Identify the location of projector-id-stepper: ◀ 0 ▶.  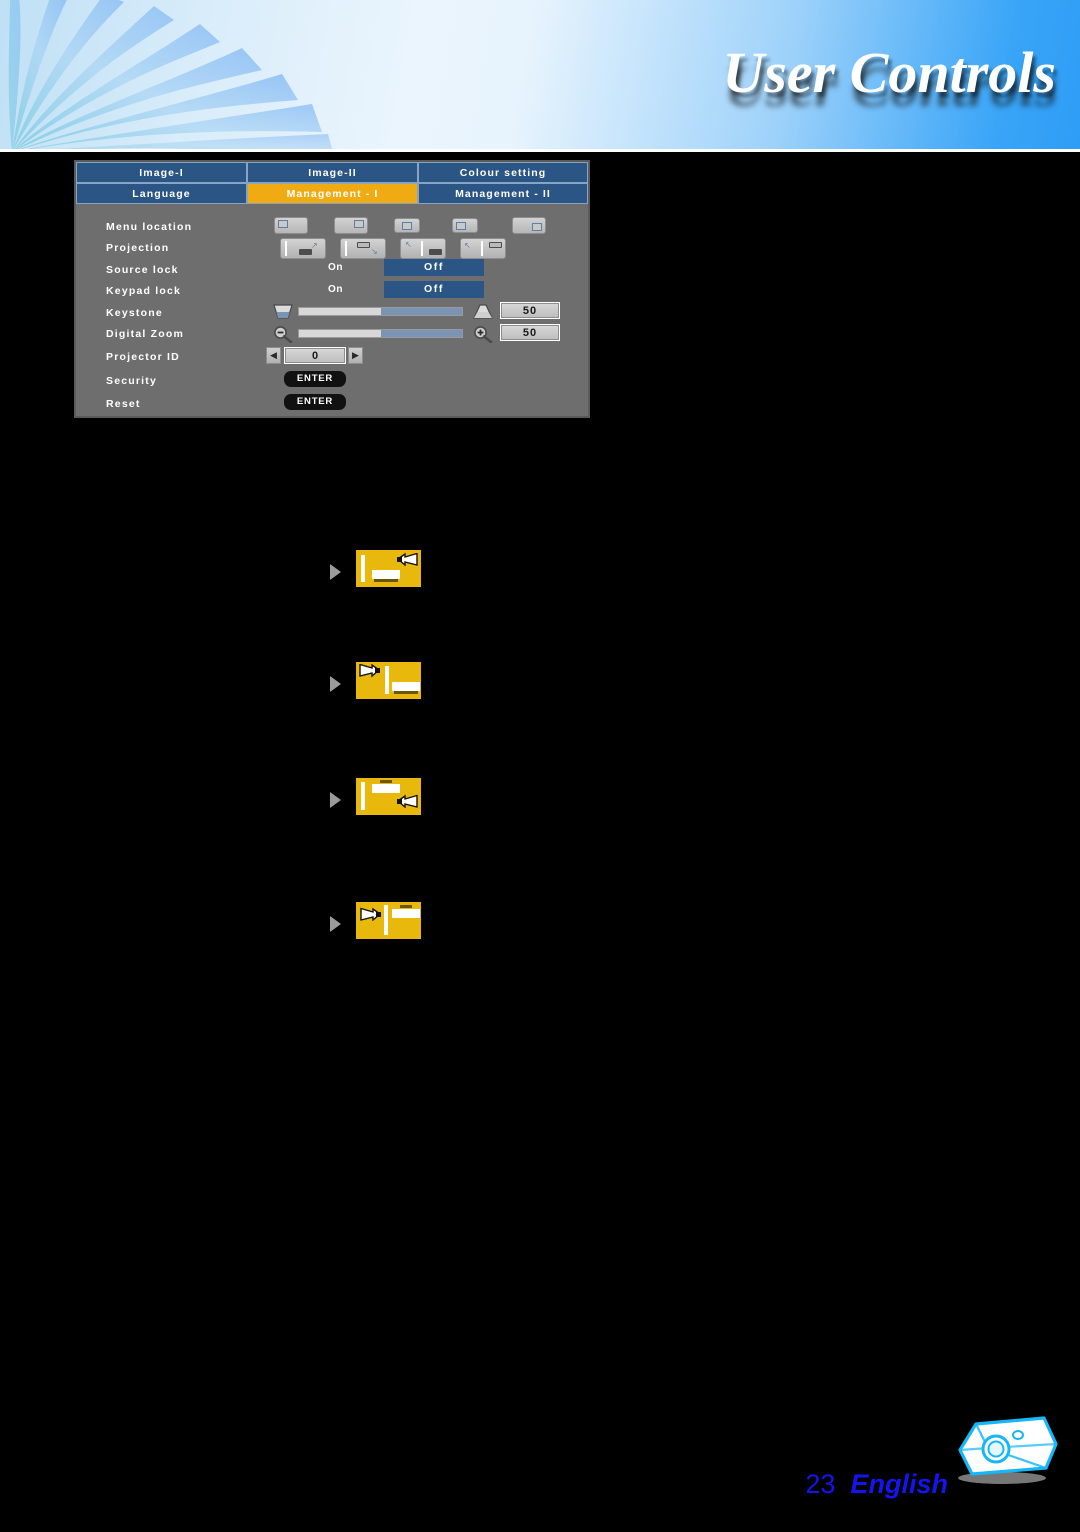
(427, 357).